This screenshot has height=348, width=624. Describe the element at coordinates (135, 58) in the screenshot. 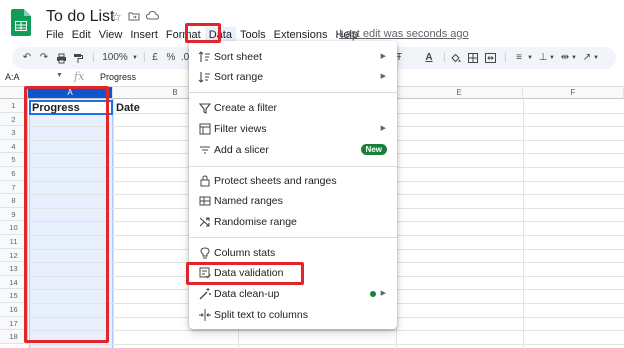

I see `zoom-chevron-down-icon: ▼` at that location.